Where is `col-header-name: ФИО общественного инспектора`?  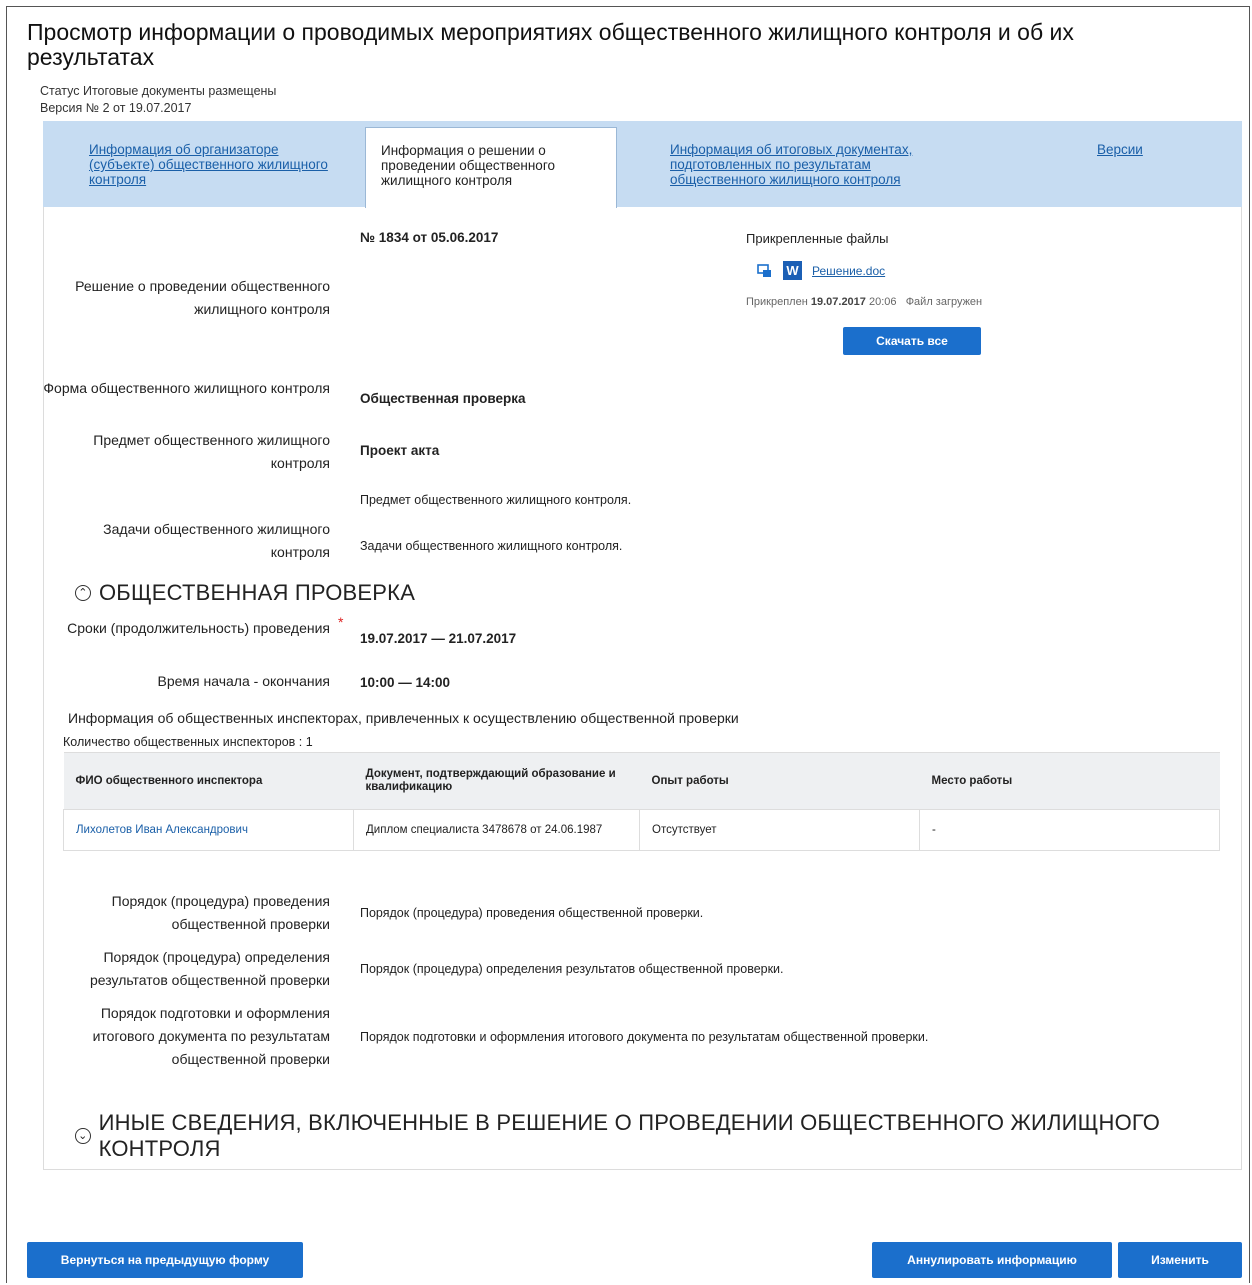 col-header-name: ФИО общественного инспектора is located at coordinates (208, 781).